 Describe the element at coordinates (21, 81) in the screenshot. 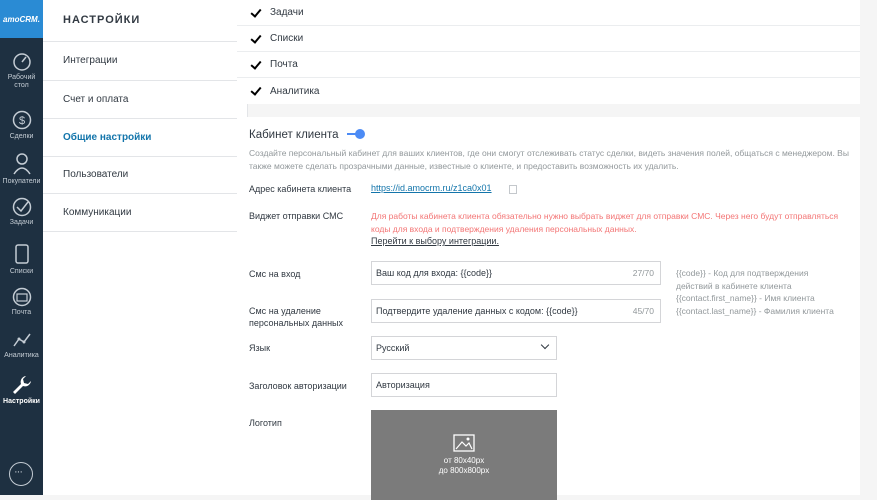

I see `nav-dashboard-label: Рабочий стол` at that location.